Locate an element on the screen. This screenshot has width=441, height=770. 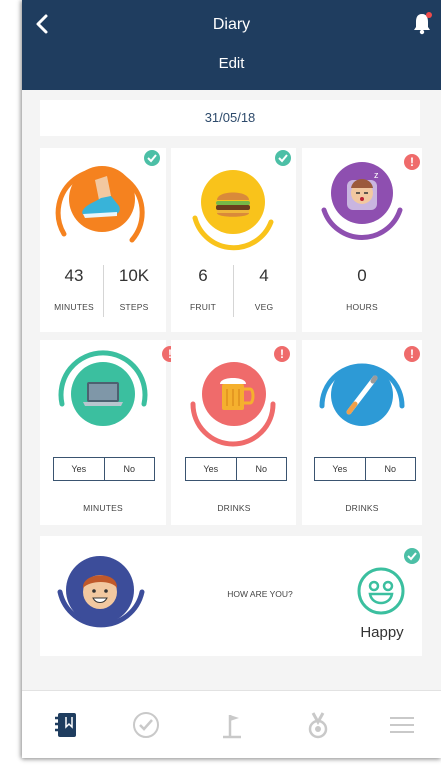
smoking-label: DRINKS is located at coordinates (362, 508).